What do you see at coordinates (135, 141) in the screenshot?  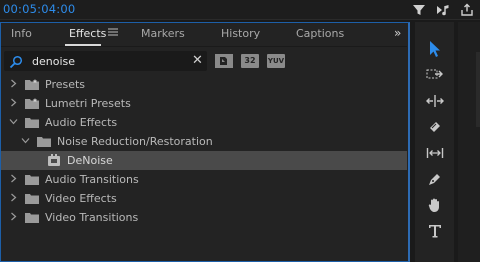 I see `tree-item-label: Noise Reduction/Restoration` at bounding box center [135, 141].